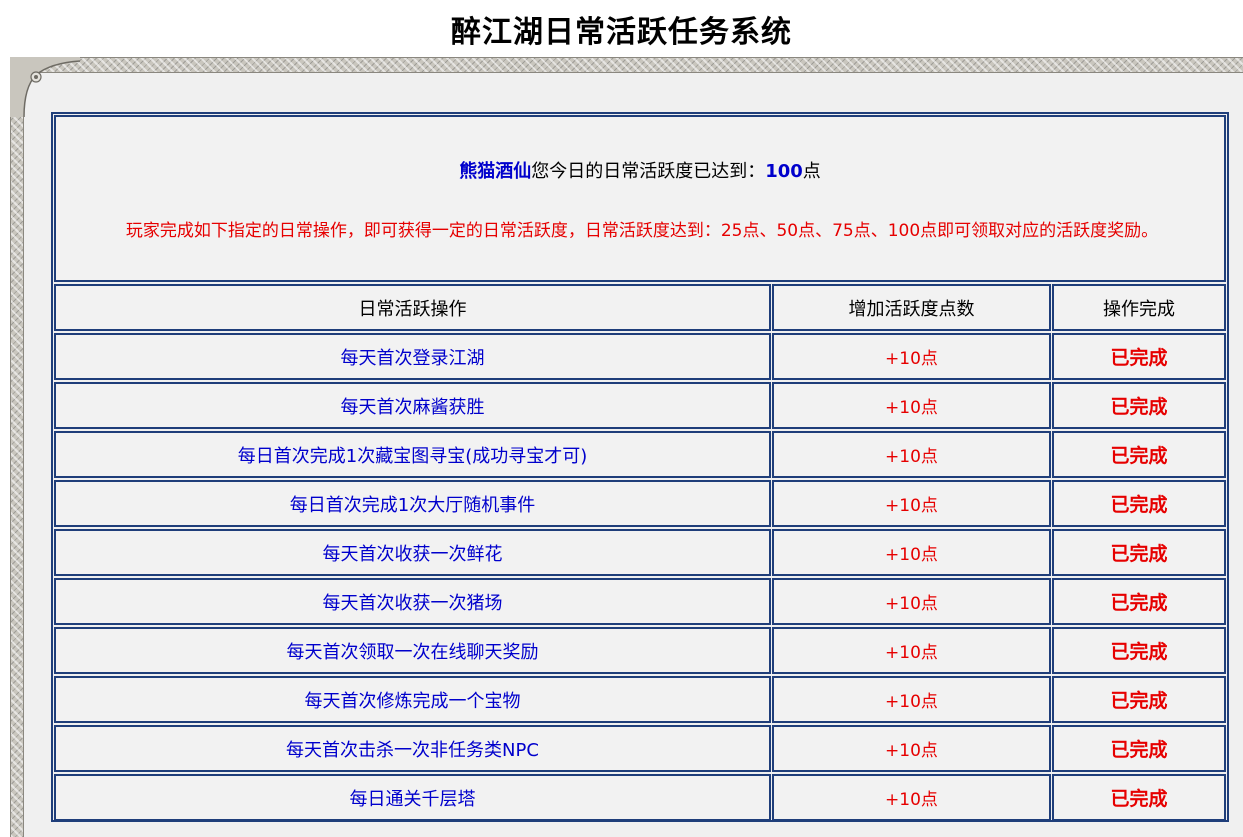 The width and height of the screenshot is (1243, 837). What do you see at coordinates (412, 699) in the screenshot?
I see `task-name-cell: 每天首次修炼完成一个宝物` at bounding box center [412, 699].